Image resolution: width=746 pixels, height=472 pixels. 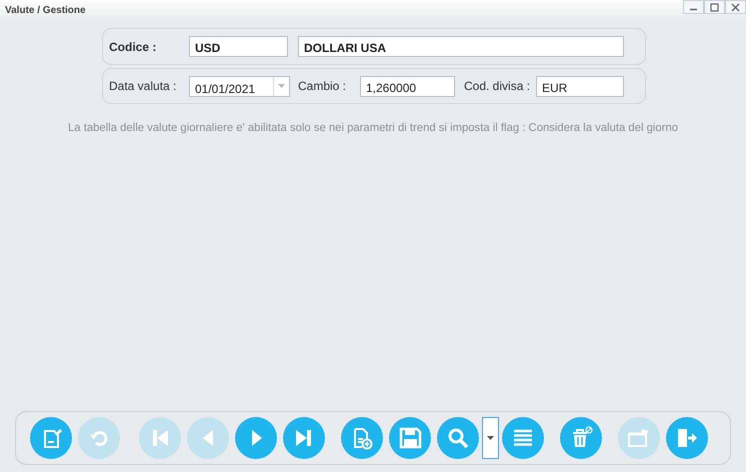 What do you see at coordinates (458, 438) in the screenshot?
I see `search-button` at bounding box center [458, 438].